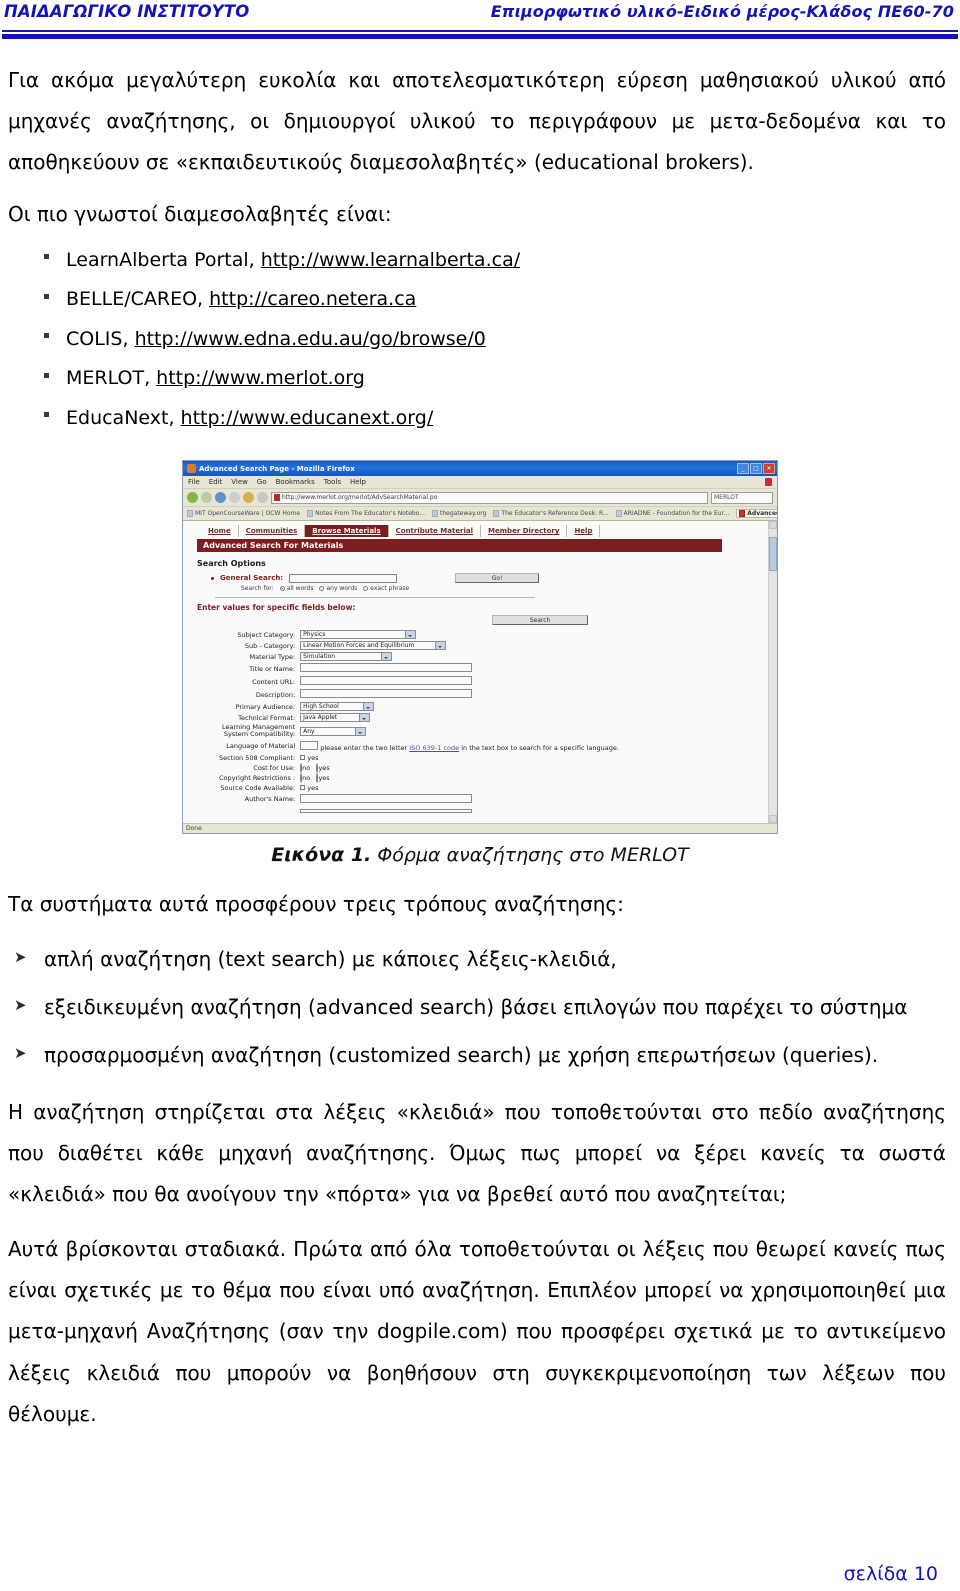 The image size is (960, 1591). Describe the element at coordinates (756, 469) in the screenshot. I see `maximize-icon: □` at that location.